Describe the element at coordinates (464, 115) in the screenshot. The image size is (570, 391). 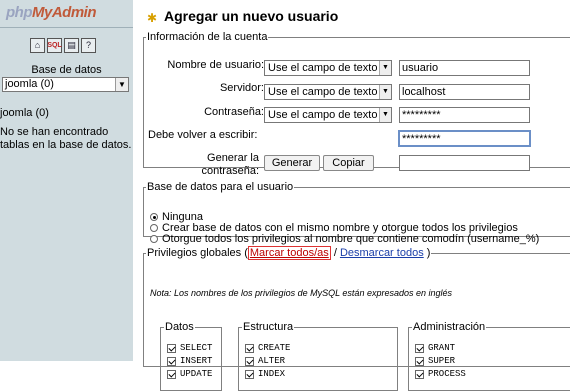
I see `password-input: *********` at that location.